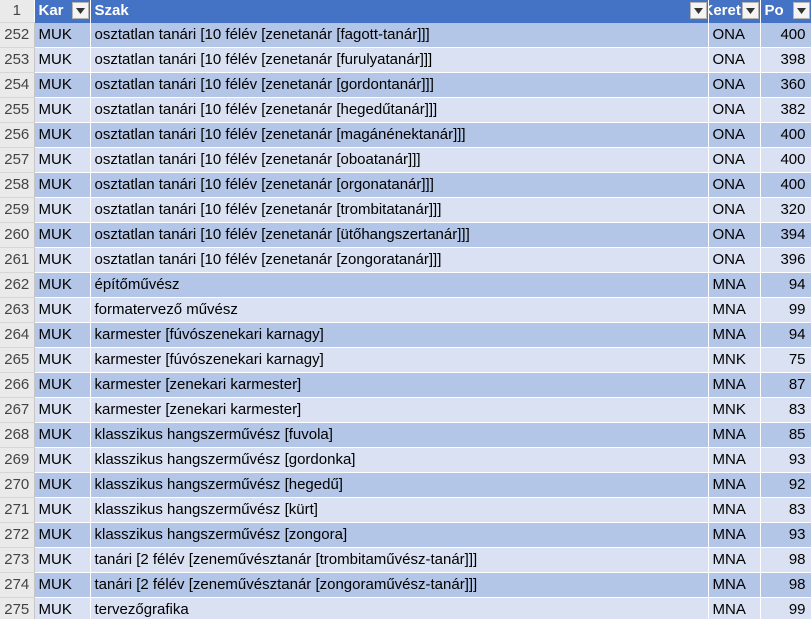 The image size is (811, 619). Describe the element at coordinates (785, 110) in the screenshot. I see `cell-po: 382` at that location.